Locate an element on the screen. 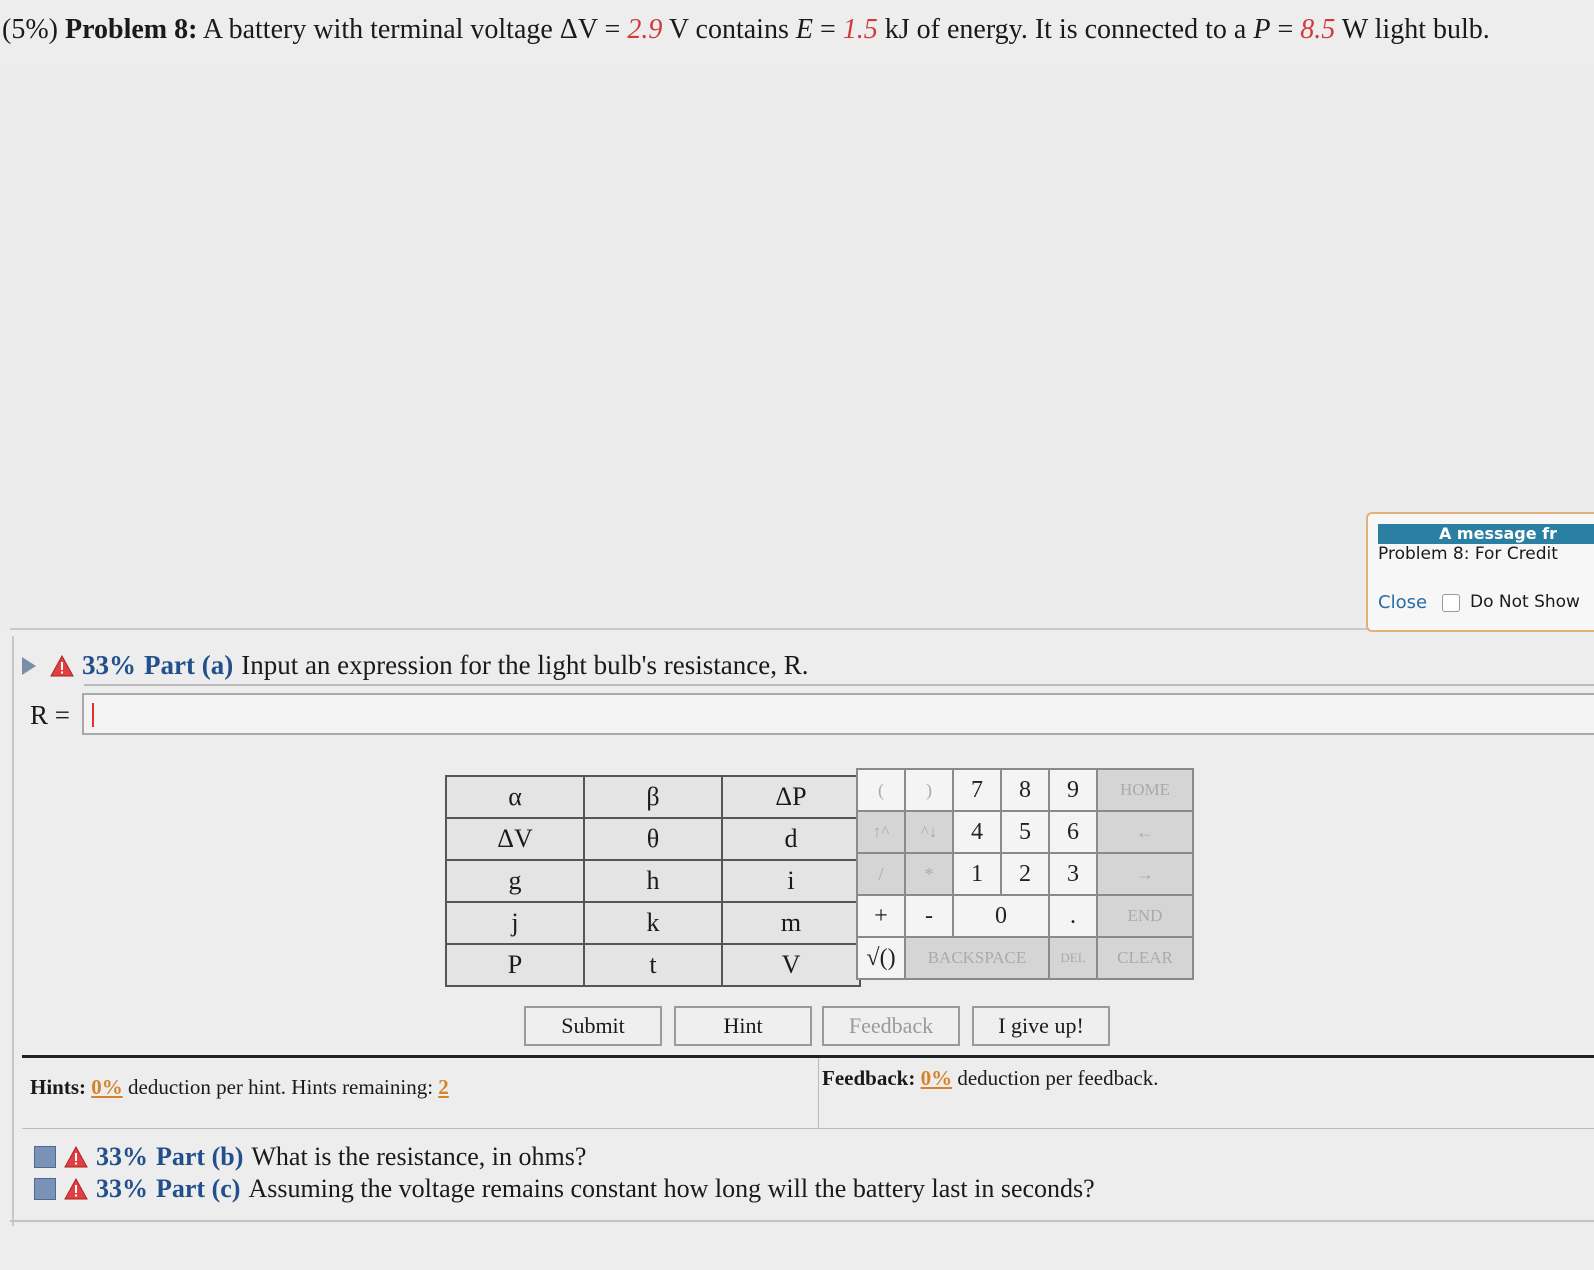 Image resolution: width=1594 pixels, height=1270 pixels. key-beta: β is located at coordinates (653, 797).